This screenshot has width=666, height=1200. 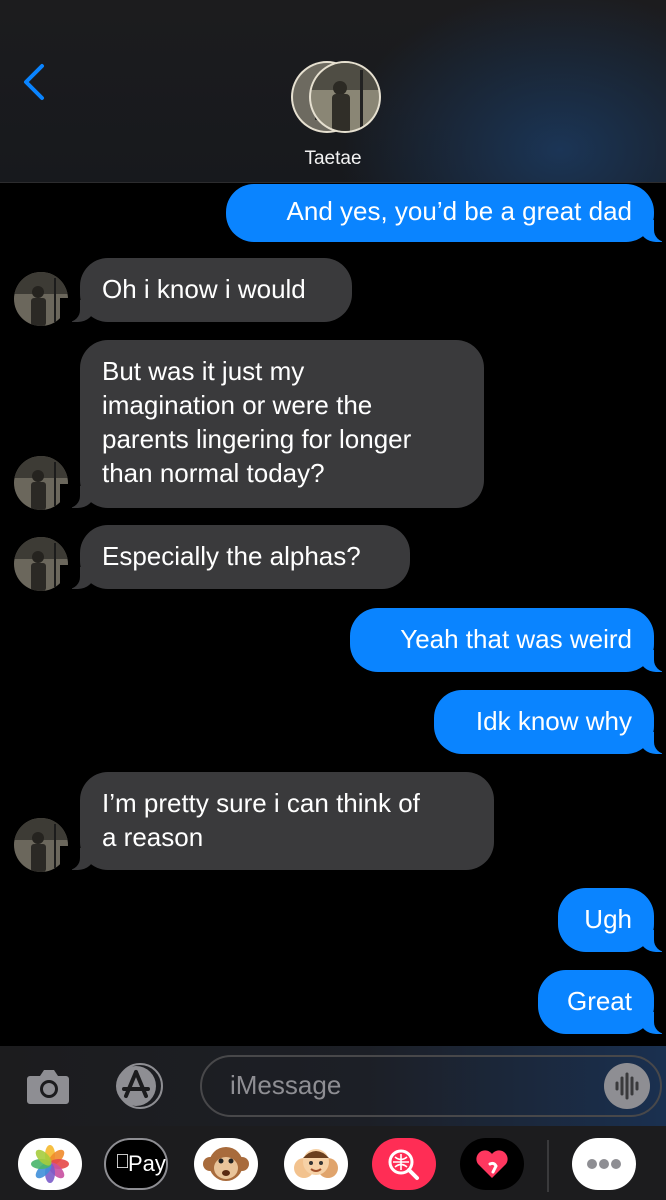 I want to click on audio-waveform-icon, so click(x=627, y=1086).